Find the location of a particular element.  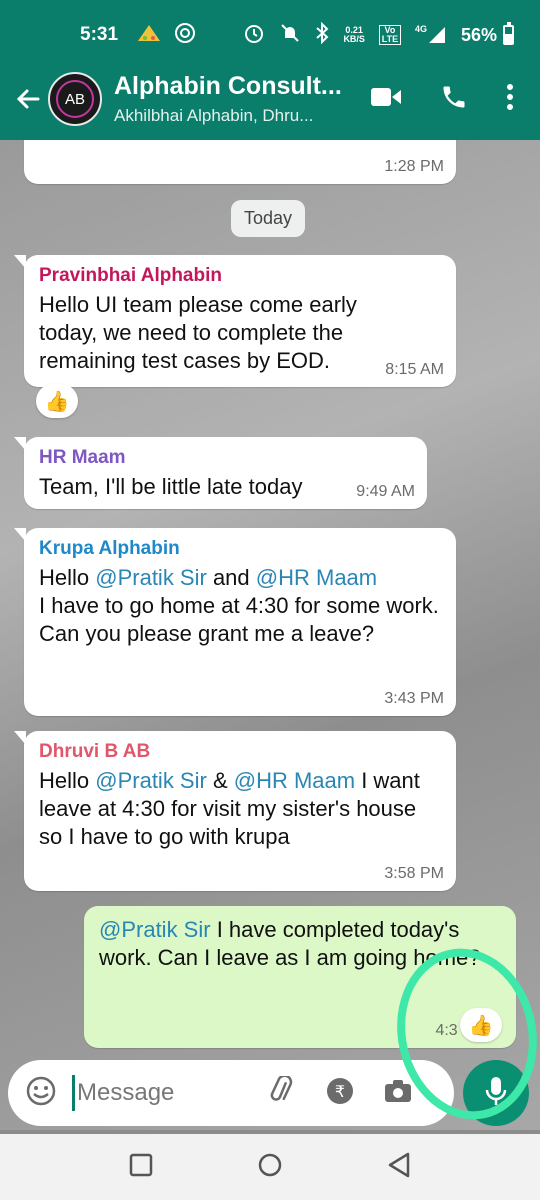

video-call-icon is located at coordinates (386, 99).